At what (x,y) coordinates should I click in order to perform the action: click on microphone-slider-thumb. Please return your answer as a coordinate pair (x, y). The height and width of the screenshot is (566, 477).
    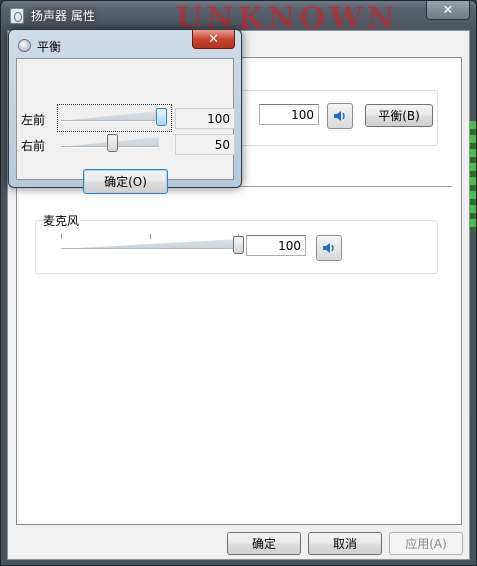
    Looking at the image, I should click on (238, 245).